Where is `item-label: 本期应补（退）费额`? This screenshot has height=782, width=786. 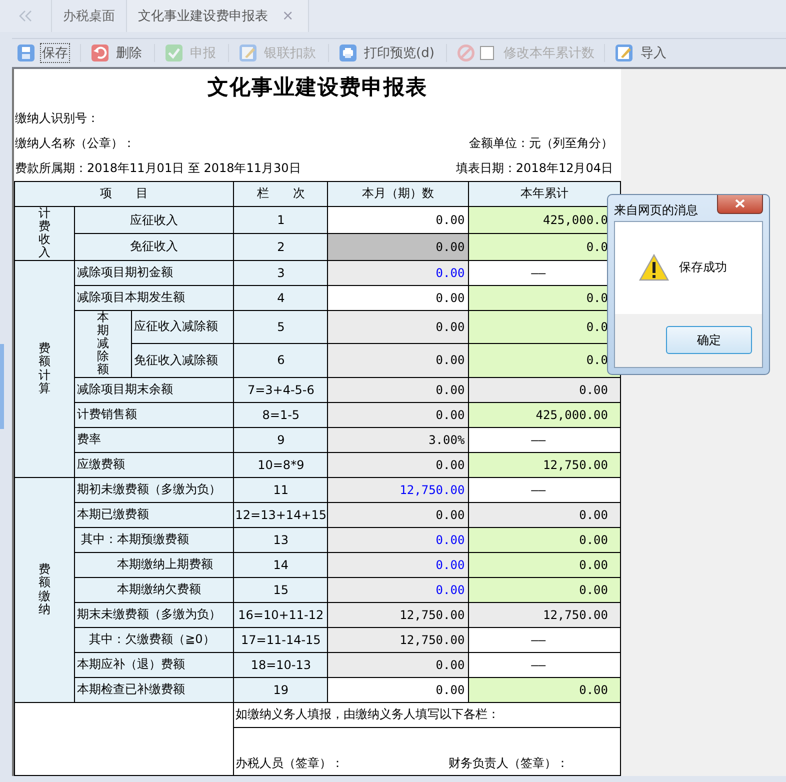 item-label: 本期应补（退）费额 is located at coordinates (131, 664).